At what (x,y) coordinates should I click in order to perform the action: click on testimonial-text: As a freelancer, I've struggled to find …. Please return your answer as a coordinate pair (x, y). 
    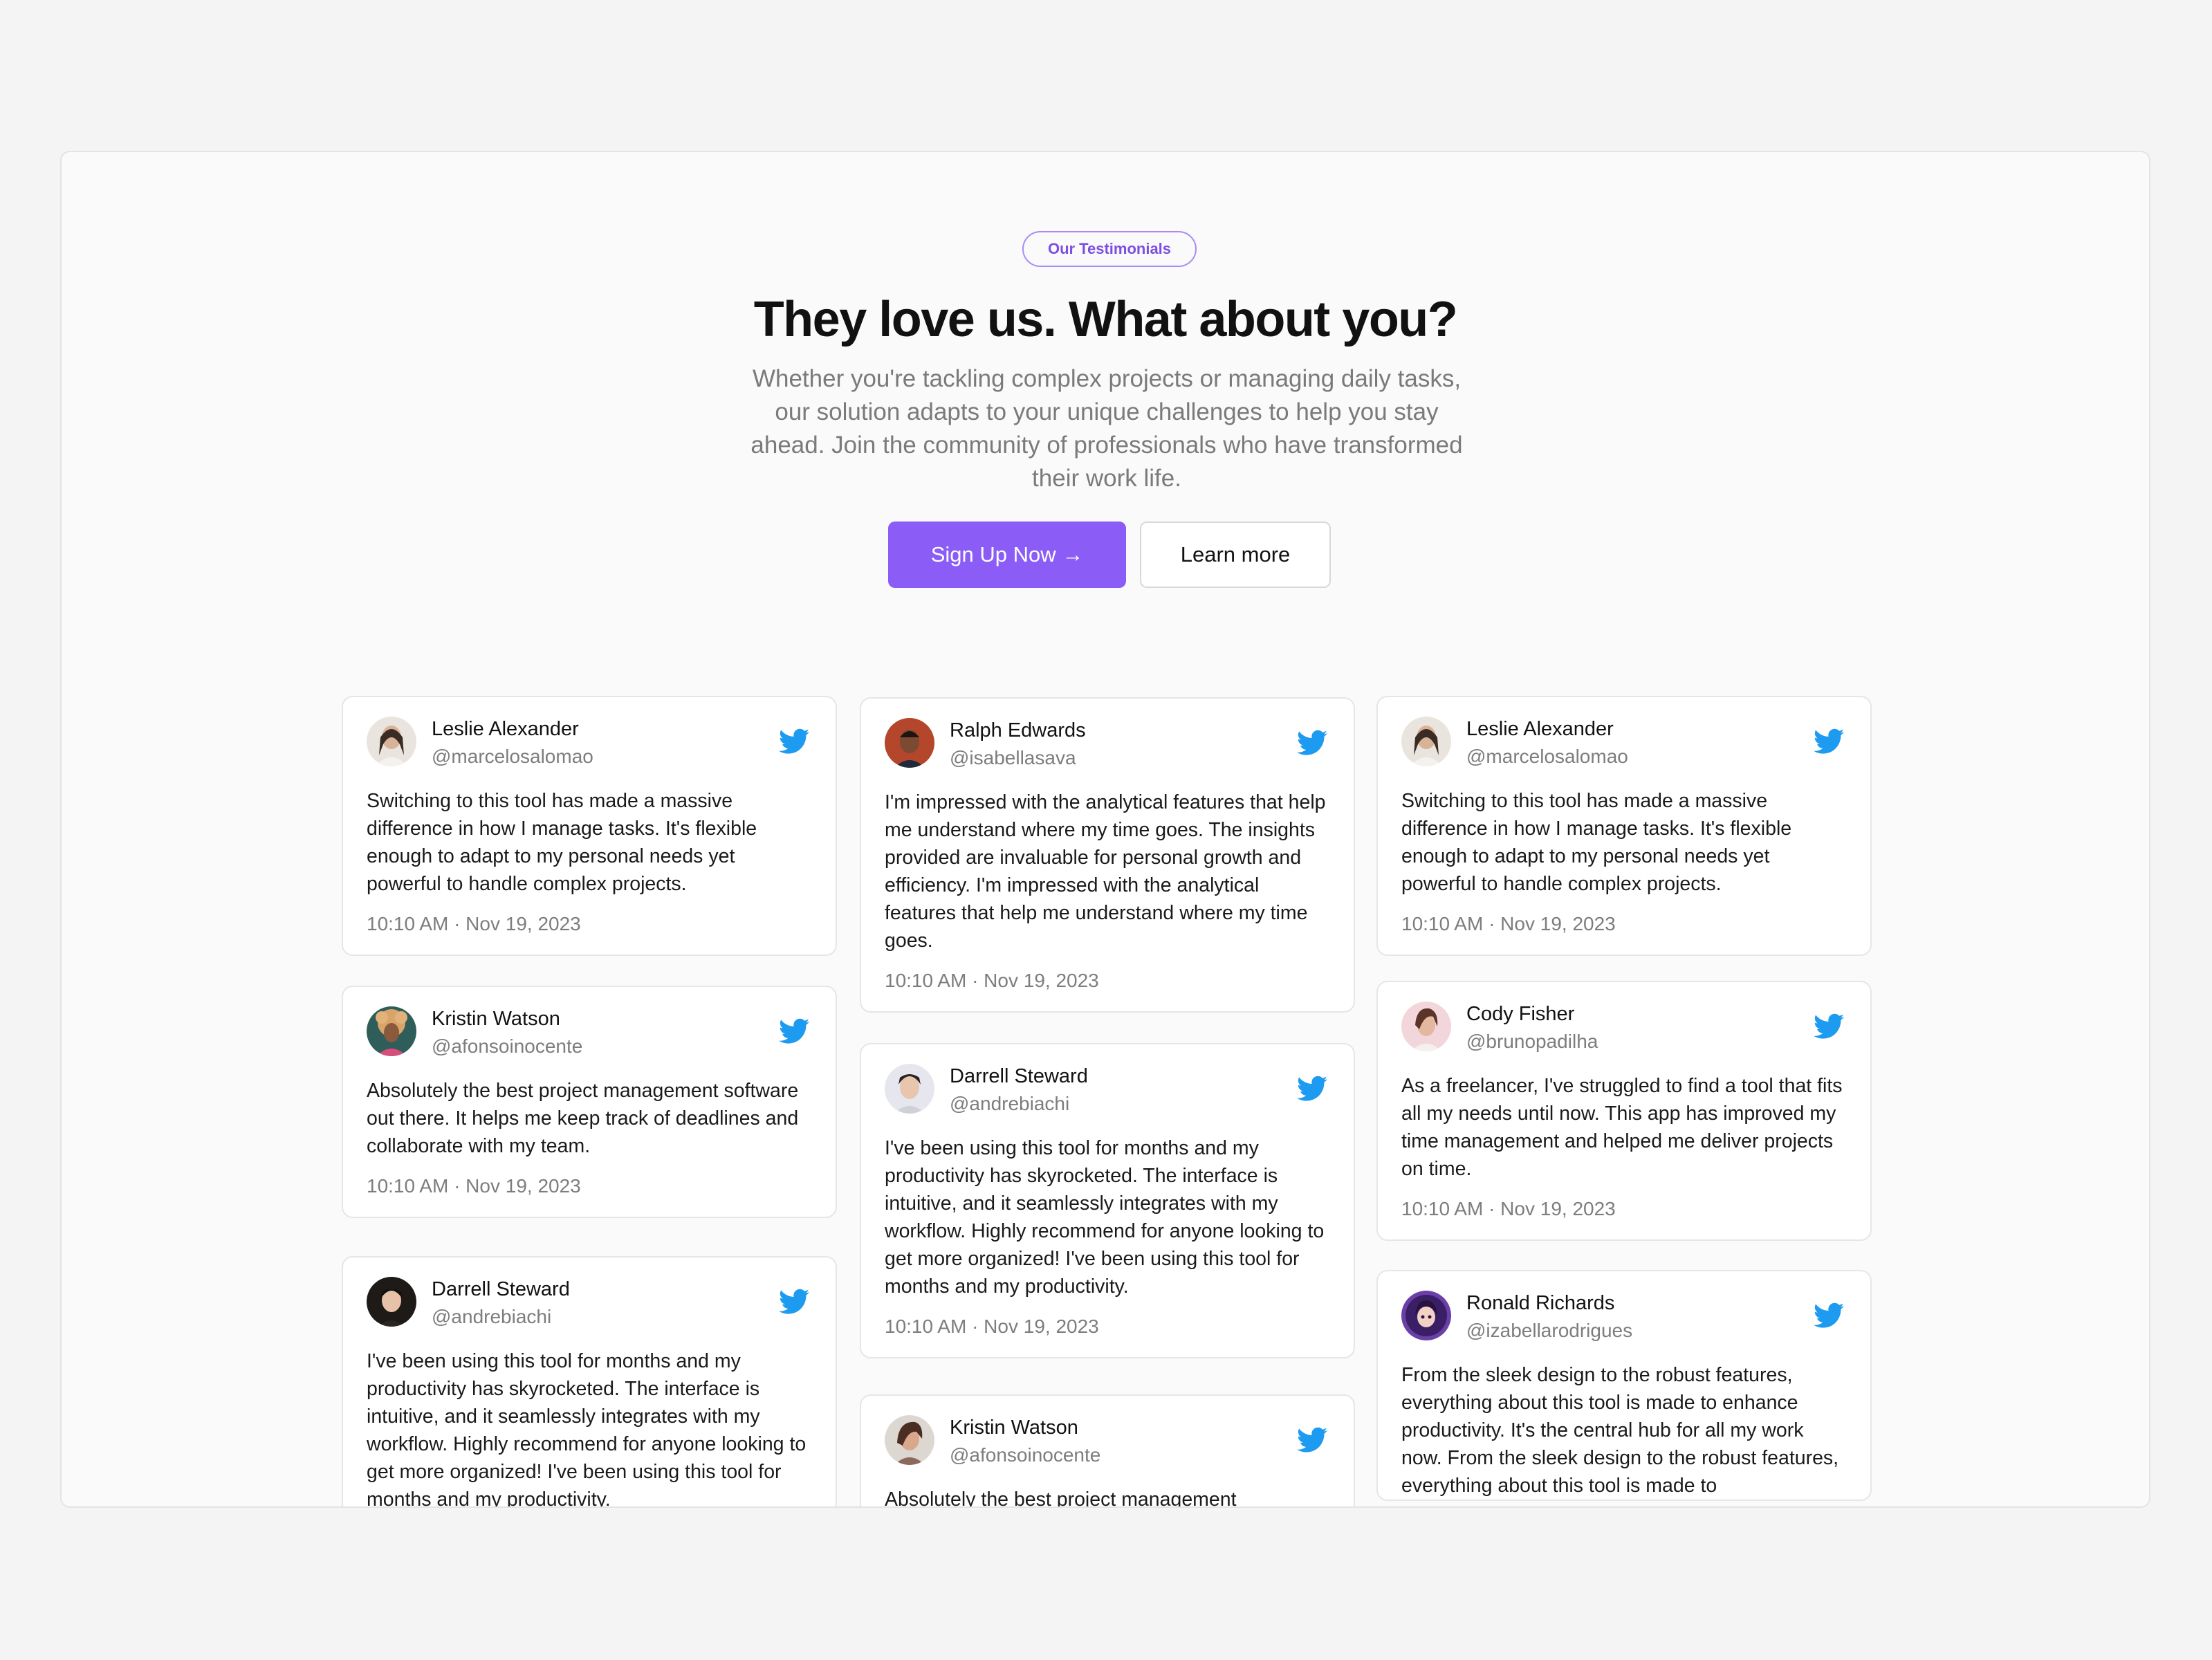
    Looking at the image, I should click on (1622, 1127).